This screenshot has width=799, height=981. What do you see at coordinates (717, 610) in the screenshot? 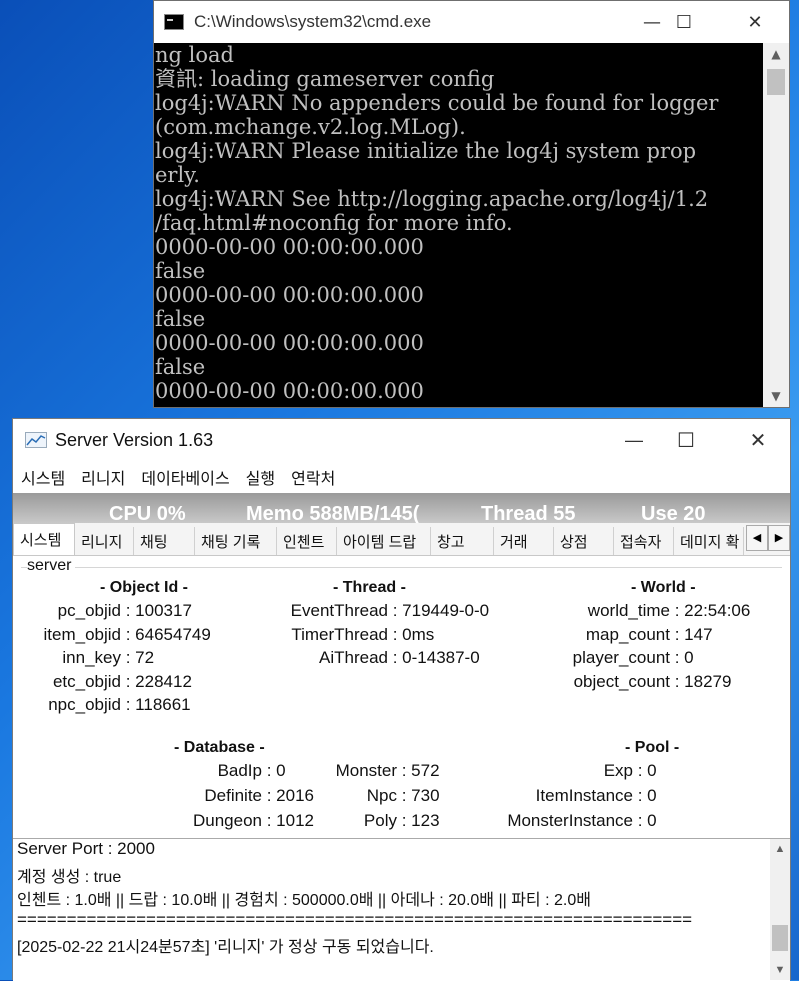
I see `stat-value: 22:54:06` at bounding box center [717, 610].